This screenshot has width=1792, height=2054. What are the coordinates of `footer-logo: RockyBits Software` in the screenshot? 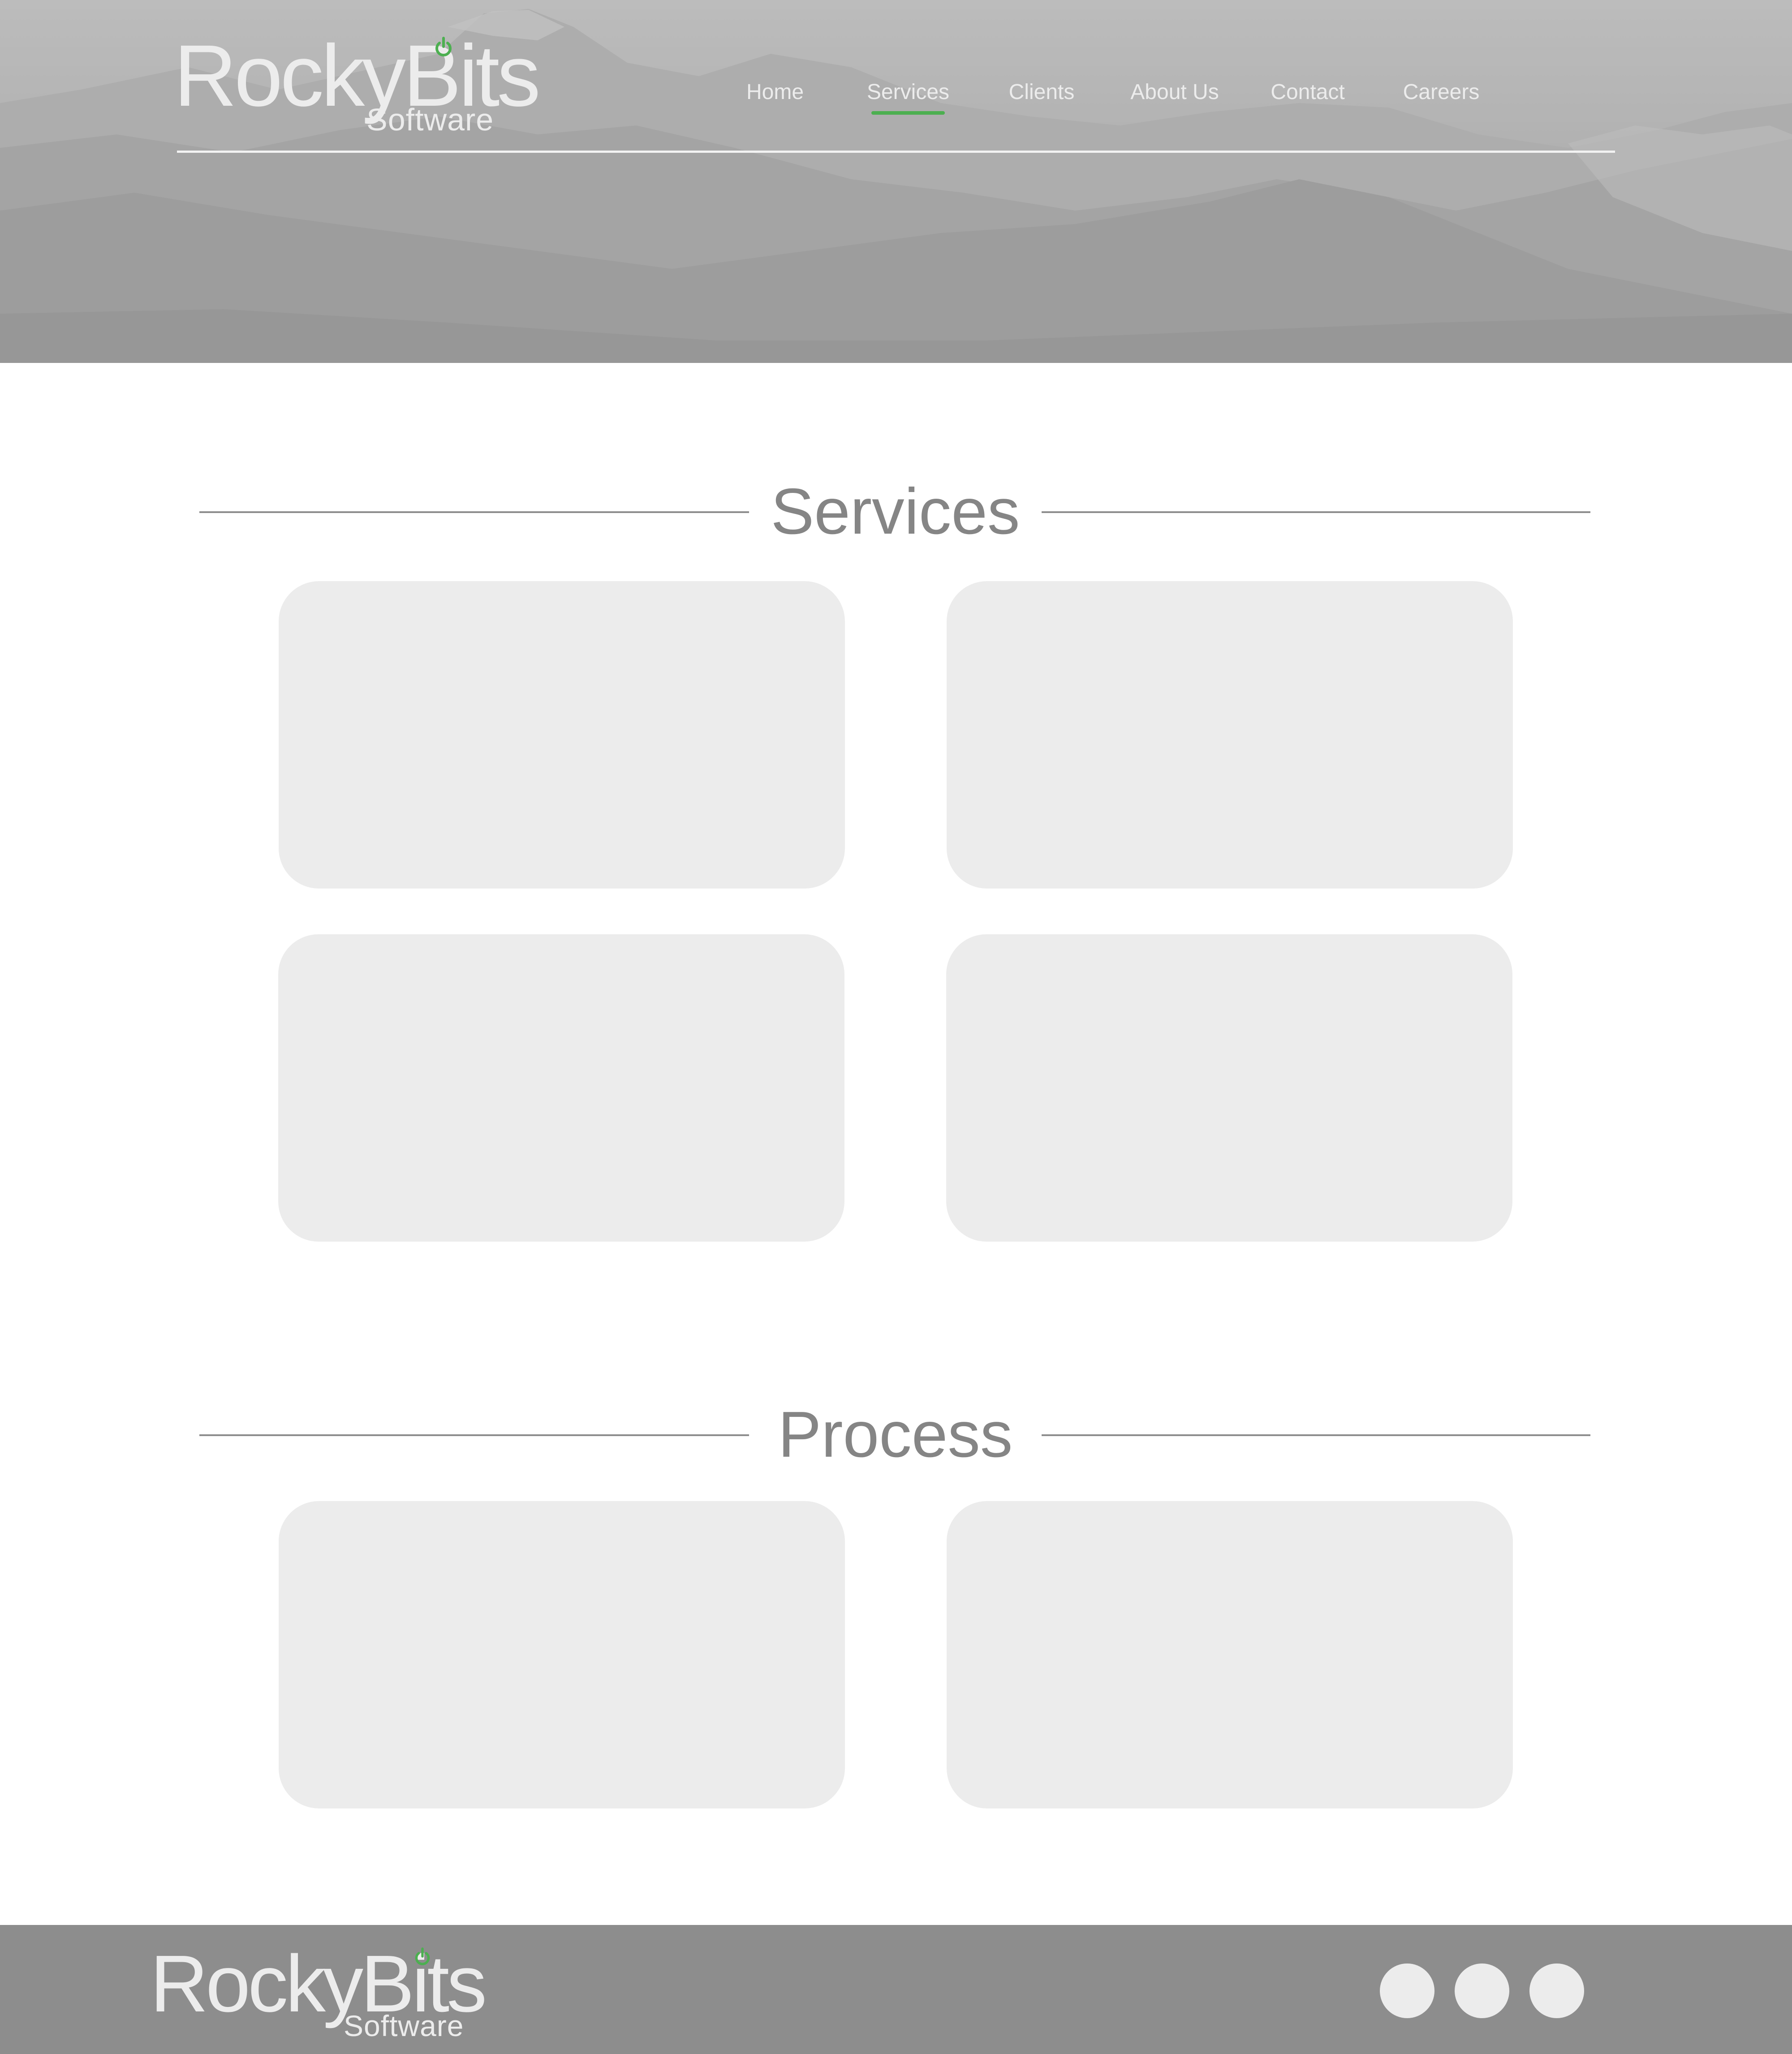 It's located at (318, 1992).